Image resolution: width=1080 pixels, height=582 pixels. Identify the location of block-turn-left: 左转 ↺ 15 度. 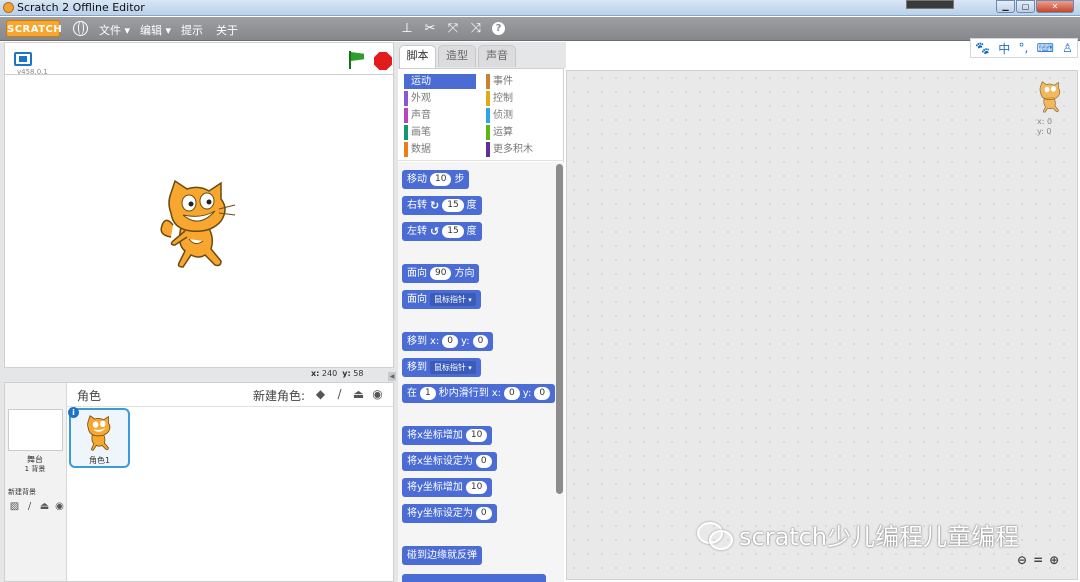
(442, 231).